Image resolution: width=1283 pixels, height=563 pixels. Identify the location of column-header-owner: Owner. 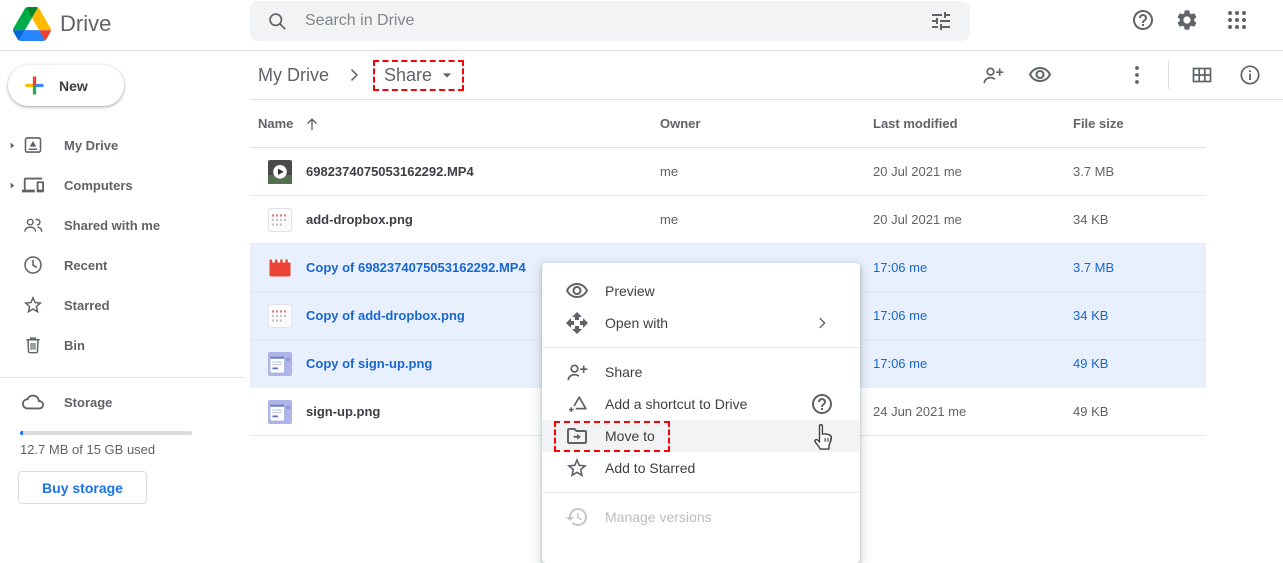
(680, 124).